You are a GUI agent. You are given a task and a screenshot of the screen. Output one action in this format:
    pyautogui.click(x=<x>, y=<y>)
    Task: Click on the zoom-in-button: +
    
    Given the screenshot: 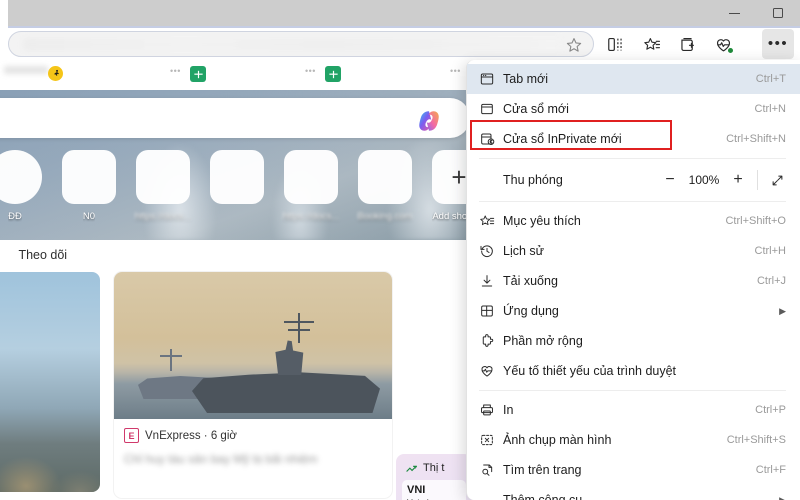 What is the action you would take?
    pyautogui.click(x=738, y=180)
    